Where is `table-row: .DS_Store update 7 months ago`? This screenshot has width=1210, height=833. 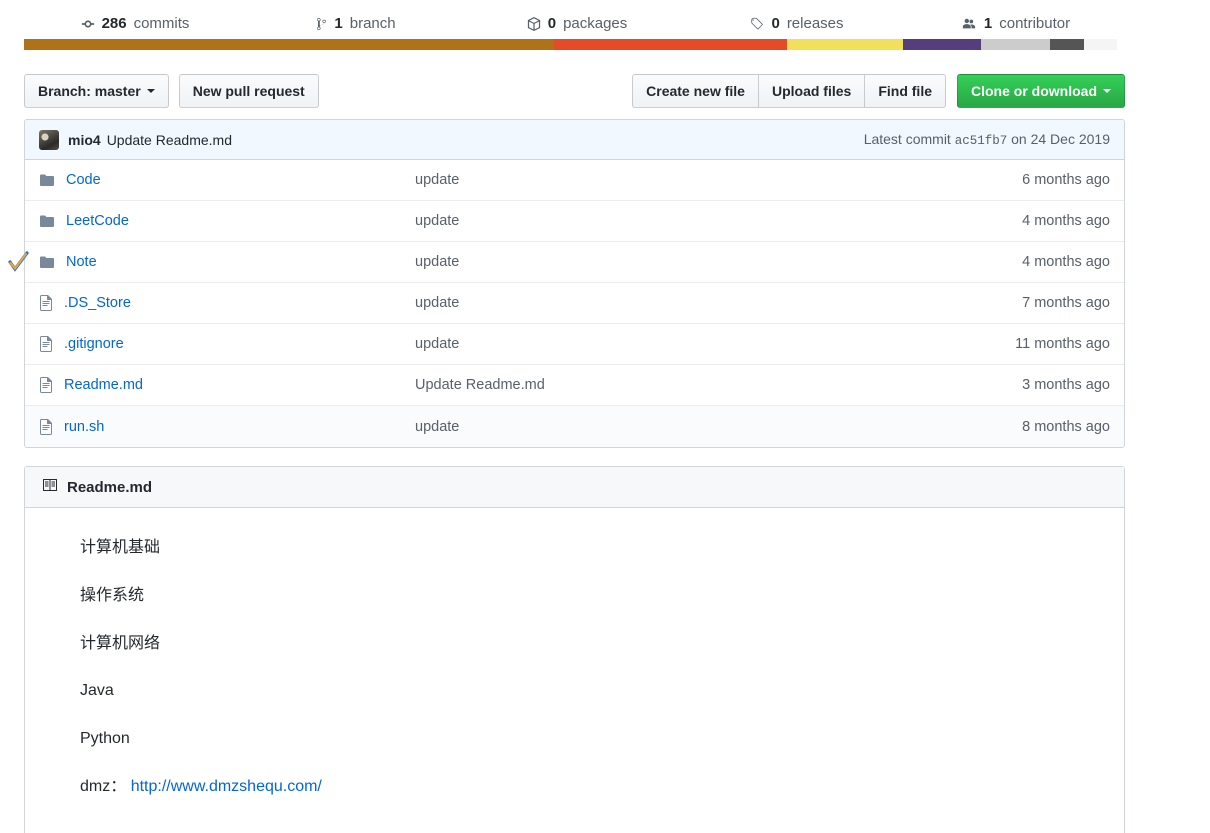 table-row: .DS_Store update 7 months ago is located at coordinates (574, 303).